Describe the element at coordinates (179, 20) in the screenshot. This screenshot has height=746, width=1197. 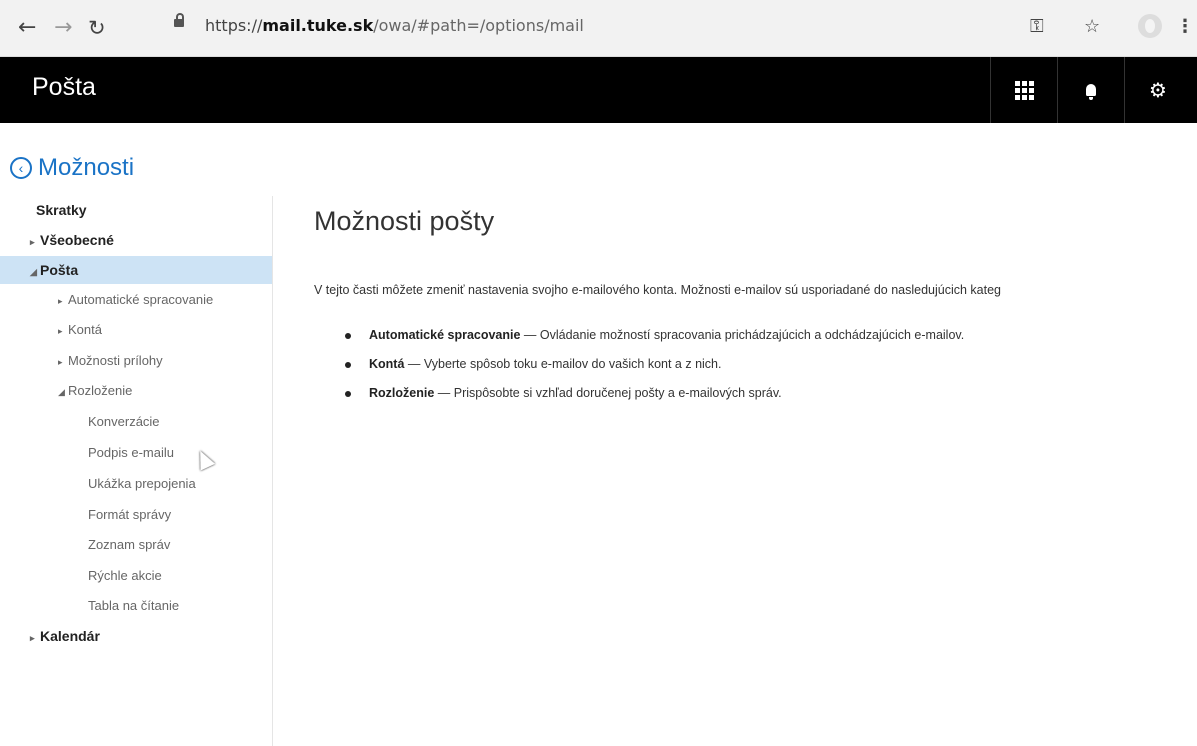
I see `lock-icon` at that location.